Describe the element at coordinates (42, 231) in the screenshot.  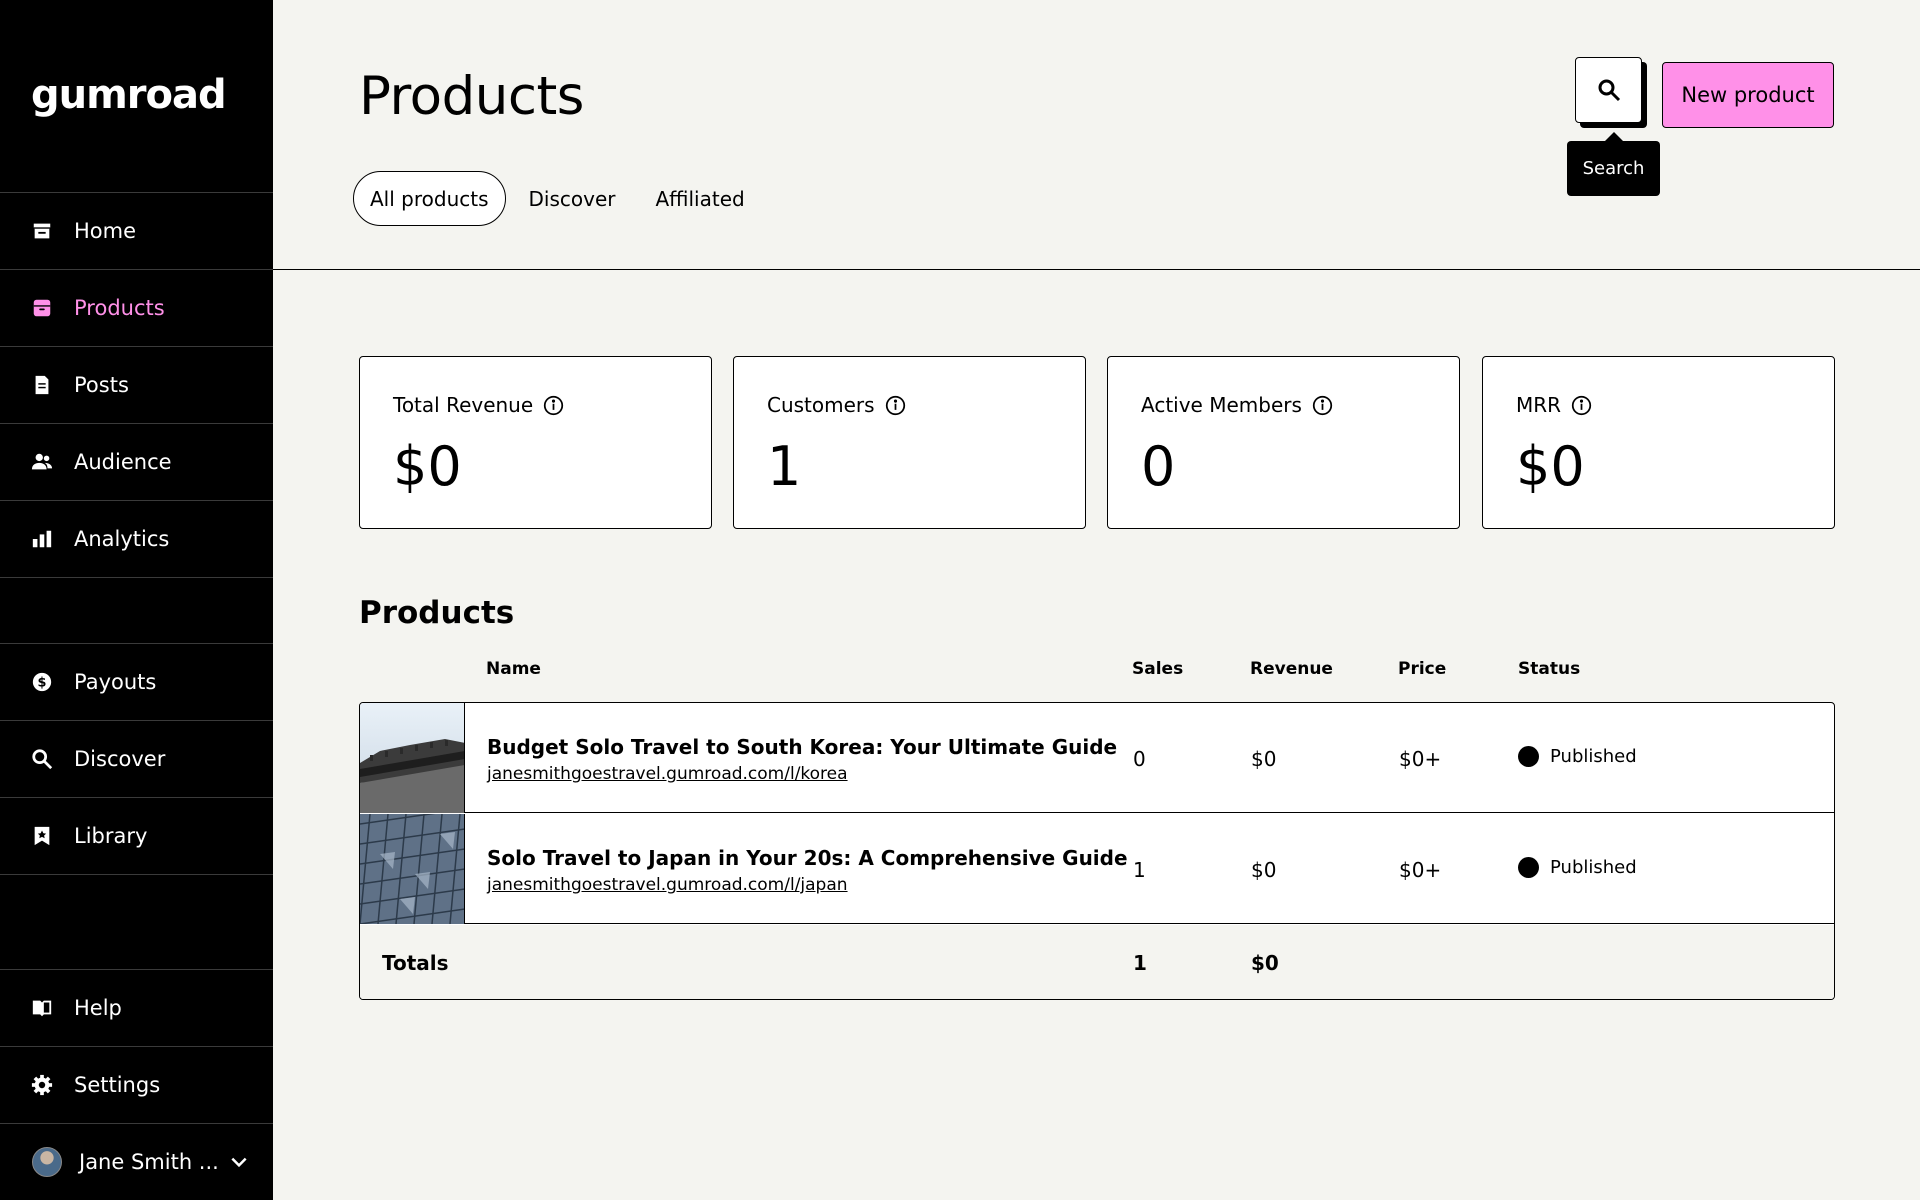
I see `store-icon` at that location.